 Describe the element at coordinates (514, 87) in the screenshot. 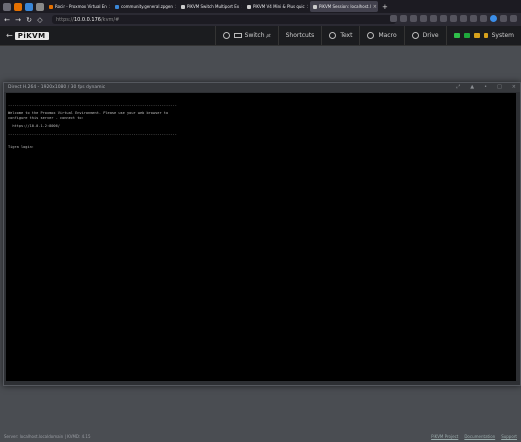

I see `close-icon: ×` at that location.